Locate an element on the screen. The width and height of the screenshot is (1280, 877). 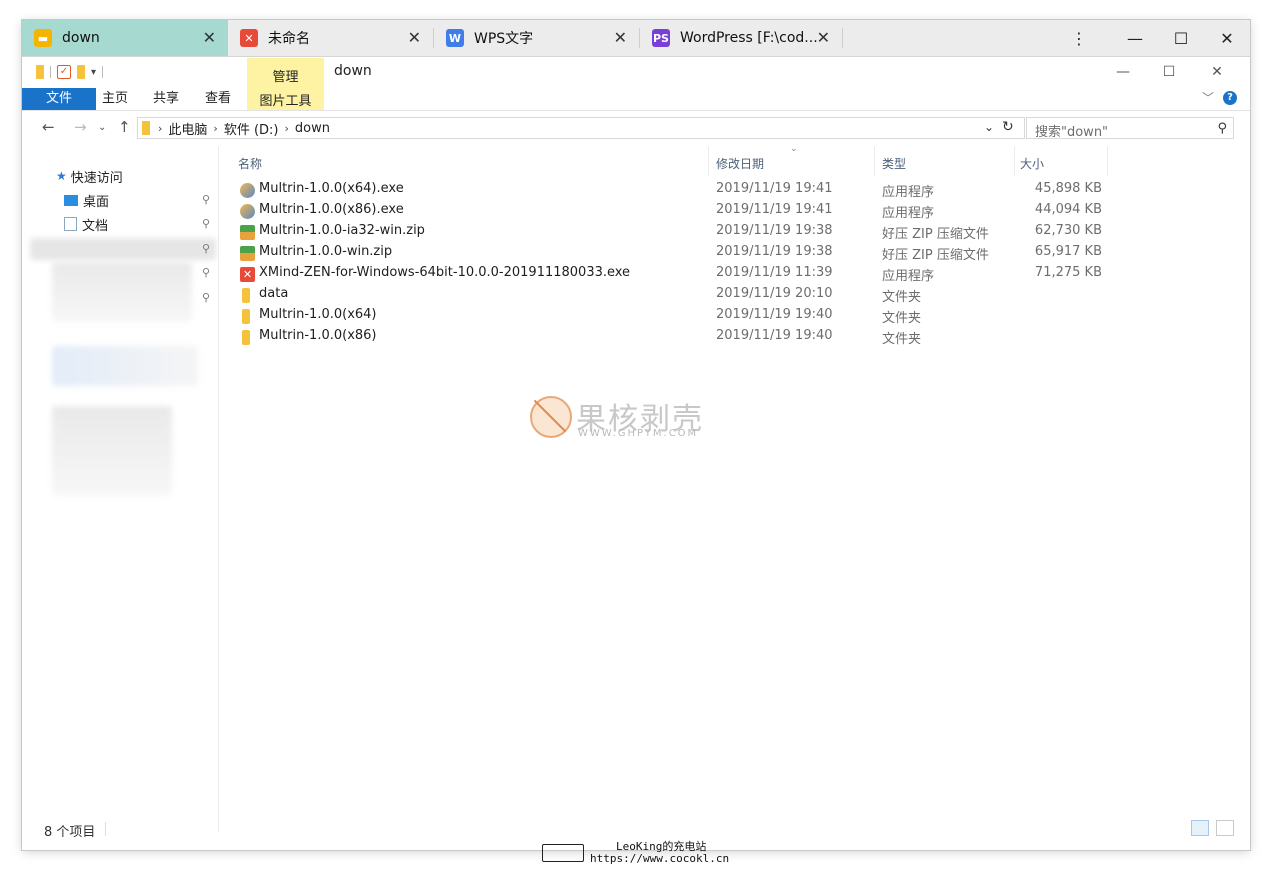
address-dropdown-icon: ⌄ is located at coordinates (989, 127).